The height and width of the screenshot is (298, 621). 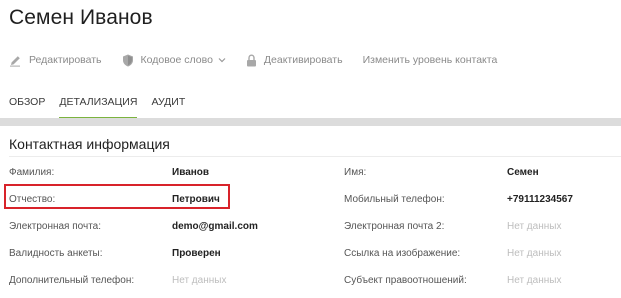 What do you see at coordinates (394, 226) in the screenshot?
I see `field-label-email-2: Электронная почта 2:` at bounding box center [394, 226].